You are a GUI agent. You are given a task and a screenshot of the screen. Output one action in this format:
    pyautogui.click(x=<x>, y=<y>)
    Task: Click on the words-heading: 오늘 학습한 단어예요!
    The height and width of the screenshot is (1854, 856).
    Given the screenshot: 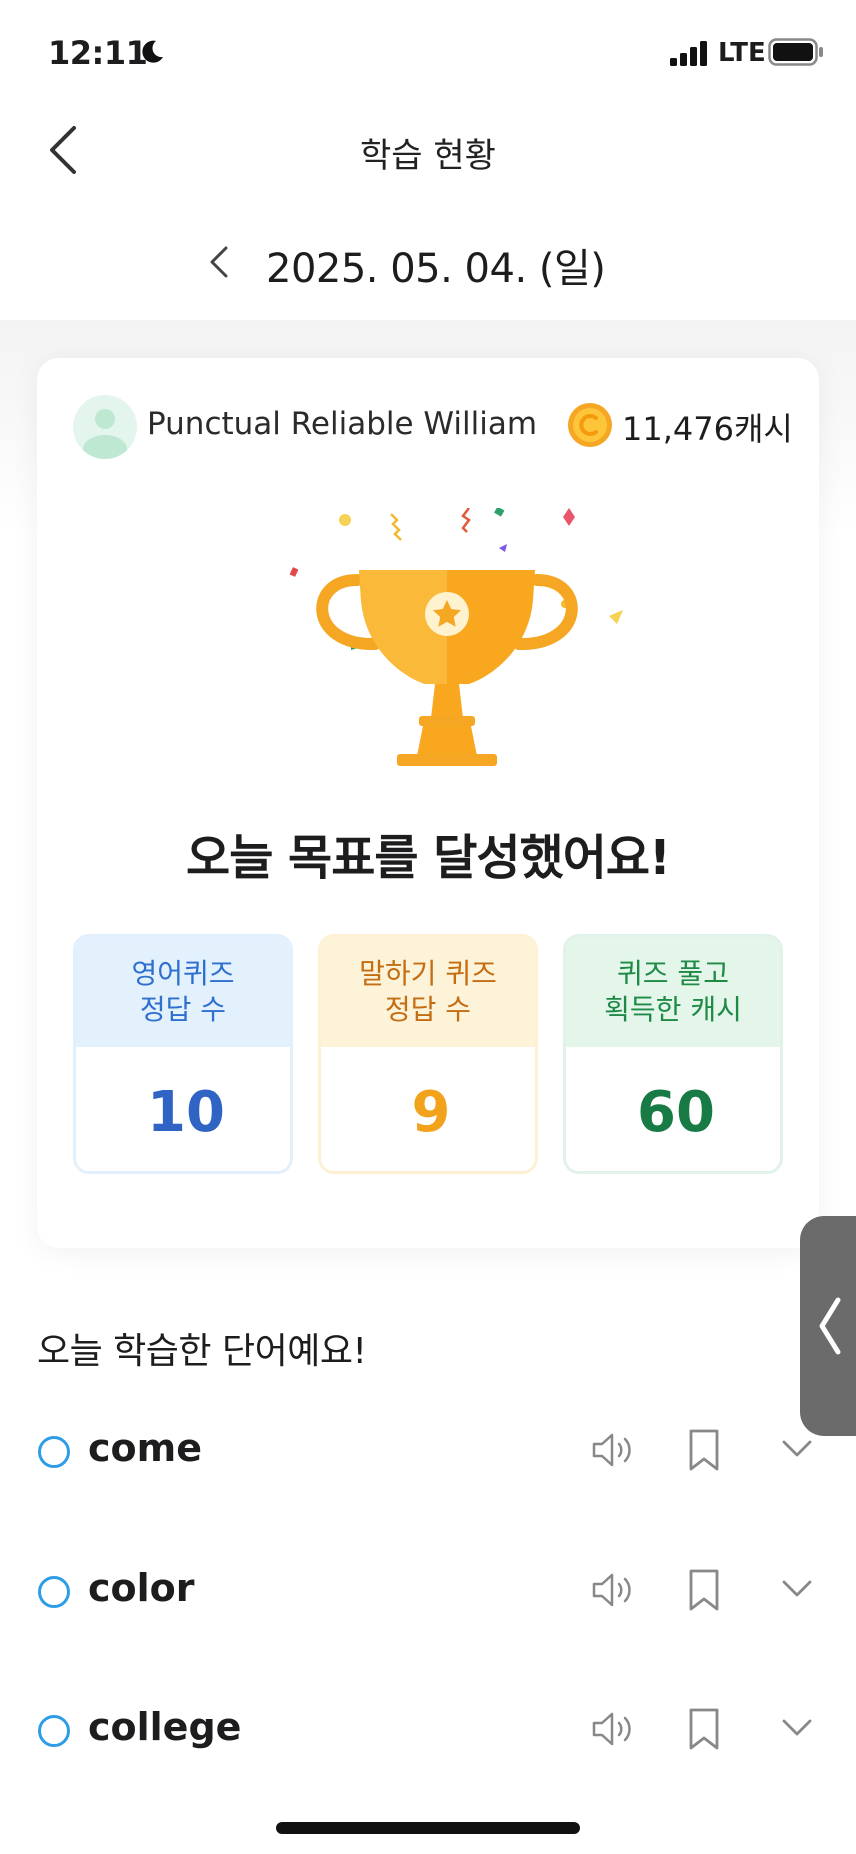 What is the action you would take?
    pyautogui.click(x=202, y=1351)
    